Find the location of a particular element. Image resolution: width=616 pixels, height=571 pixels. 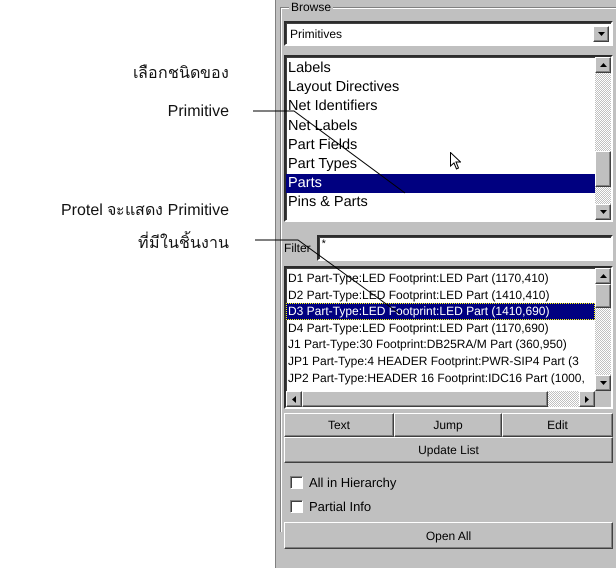

list-item: Net Labels is located at coordinates (440, 126).